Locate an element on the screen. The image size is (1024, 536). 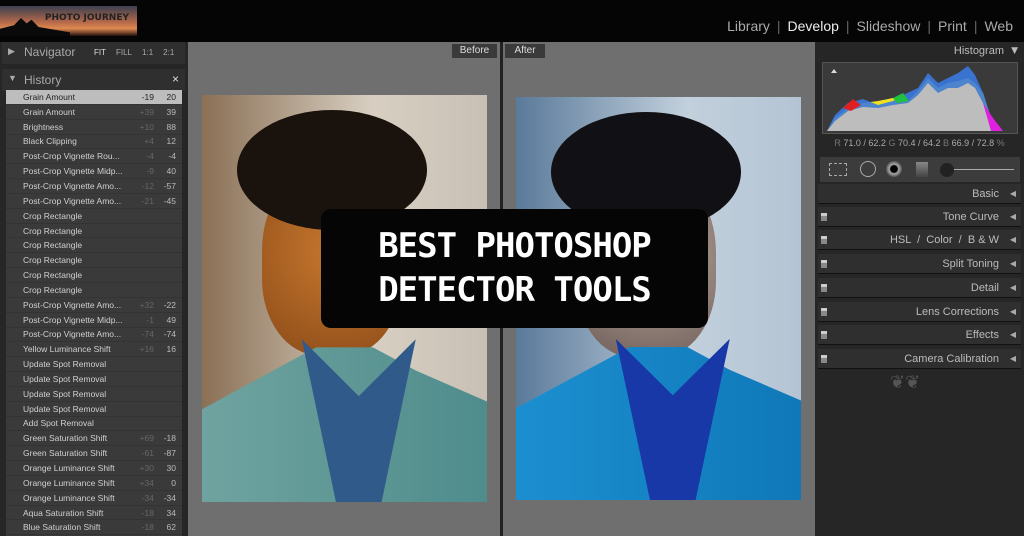
history-item: Yellow Luminance Shift +16 16 is located at coordinates (94, 350).